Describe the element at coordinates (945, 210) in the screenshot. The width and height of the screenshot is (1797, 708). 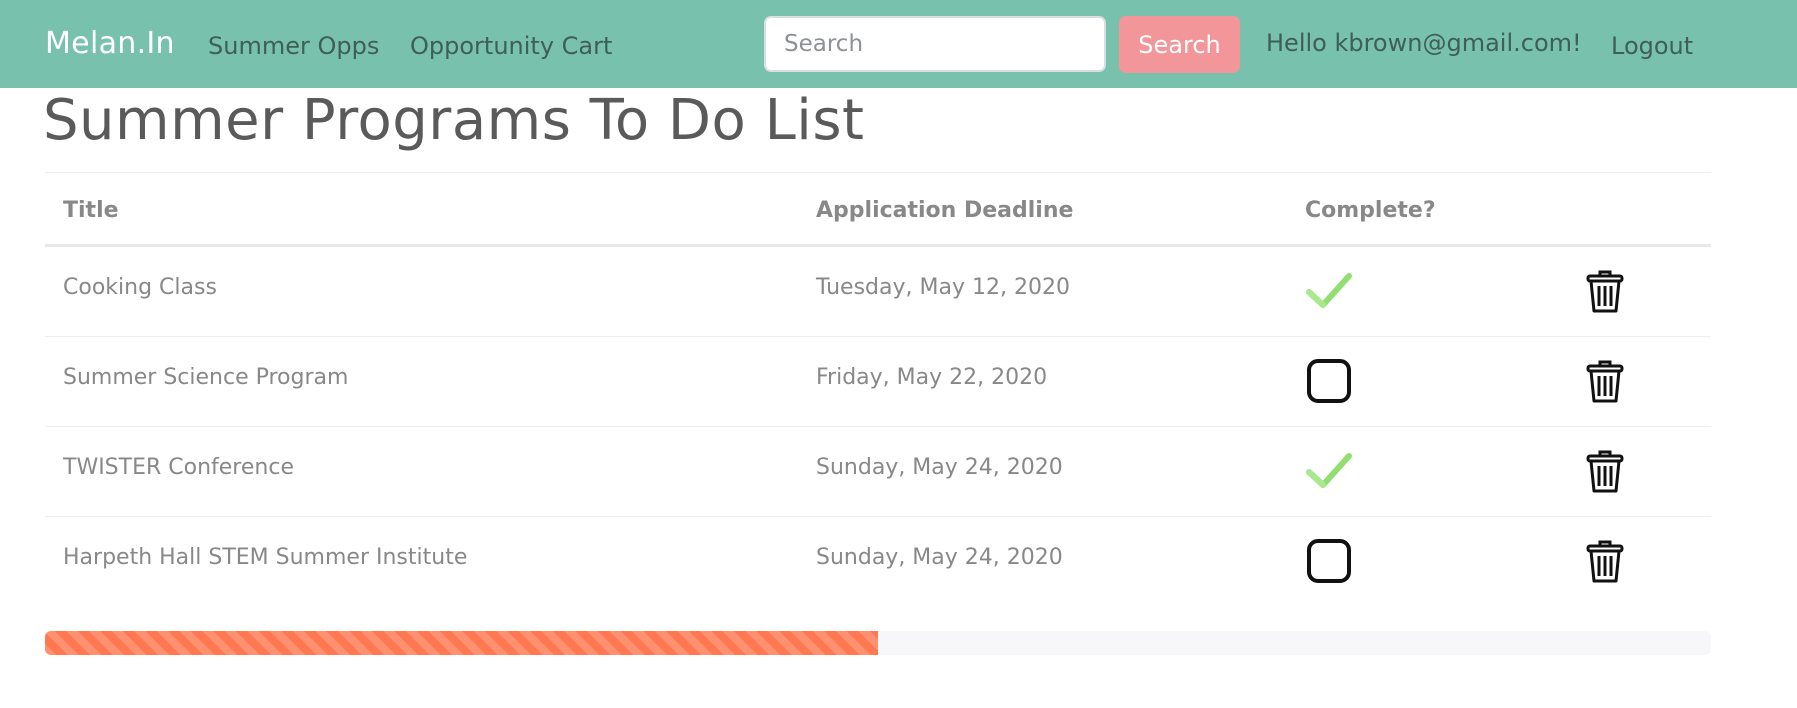
I see `column-header-deadline: Application Deadline` at that location.